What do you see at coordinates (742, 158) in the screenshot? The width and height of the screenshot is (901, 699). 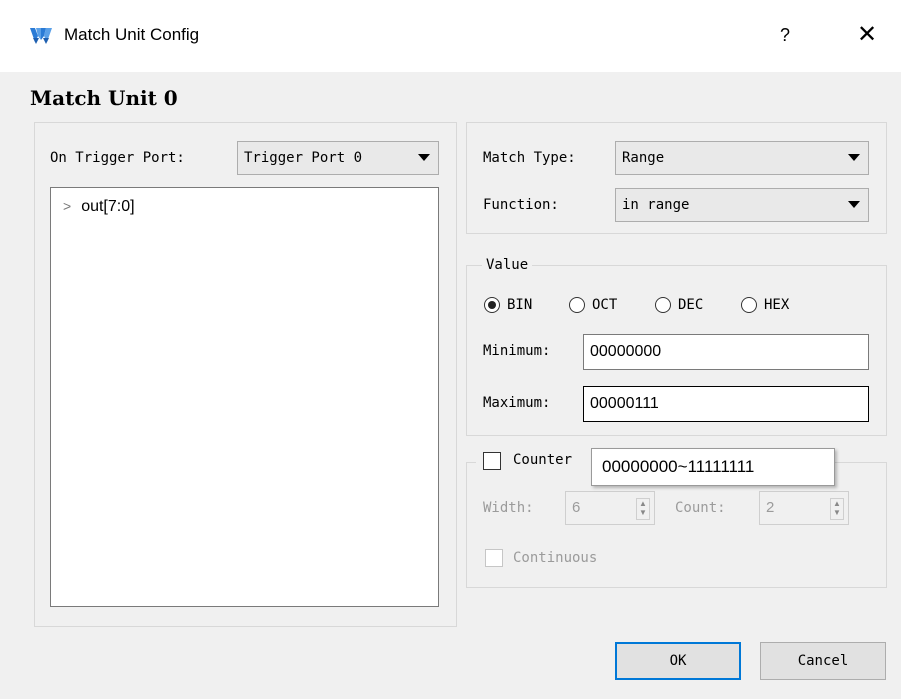 I see `match-type-select: Range` at bounding box center [742, 158].